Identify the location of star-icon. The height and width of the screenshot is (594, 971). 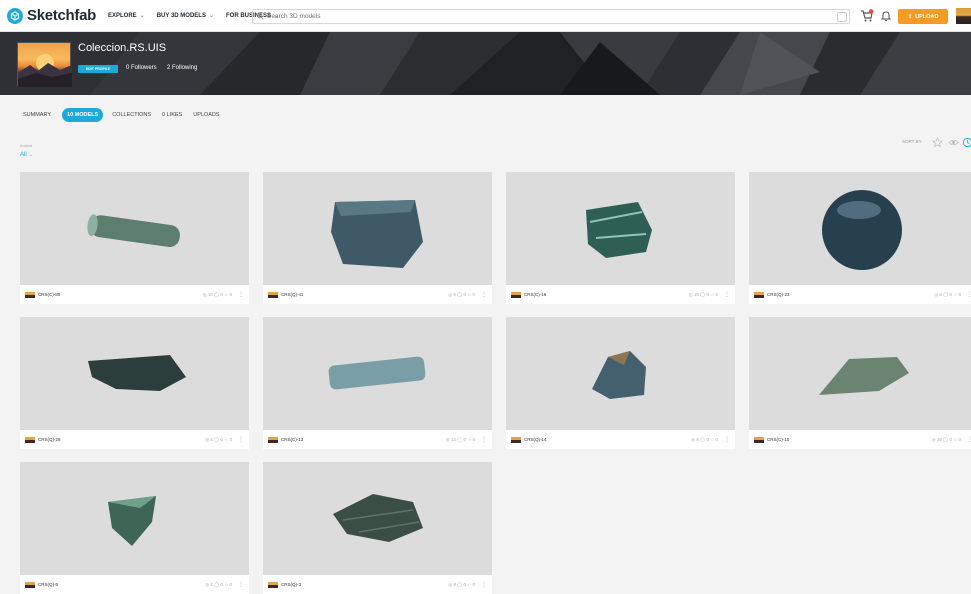
(937, 142).